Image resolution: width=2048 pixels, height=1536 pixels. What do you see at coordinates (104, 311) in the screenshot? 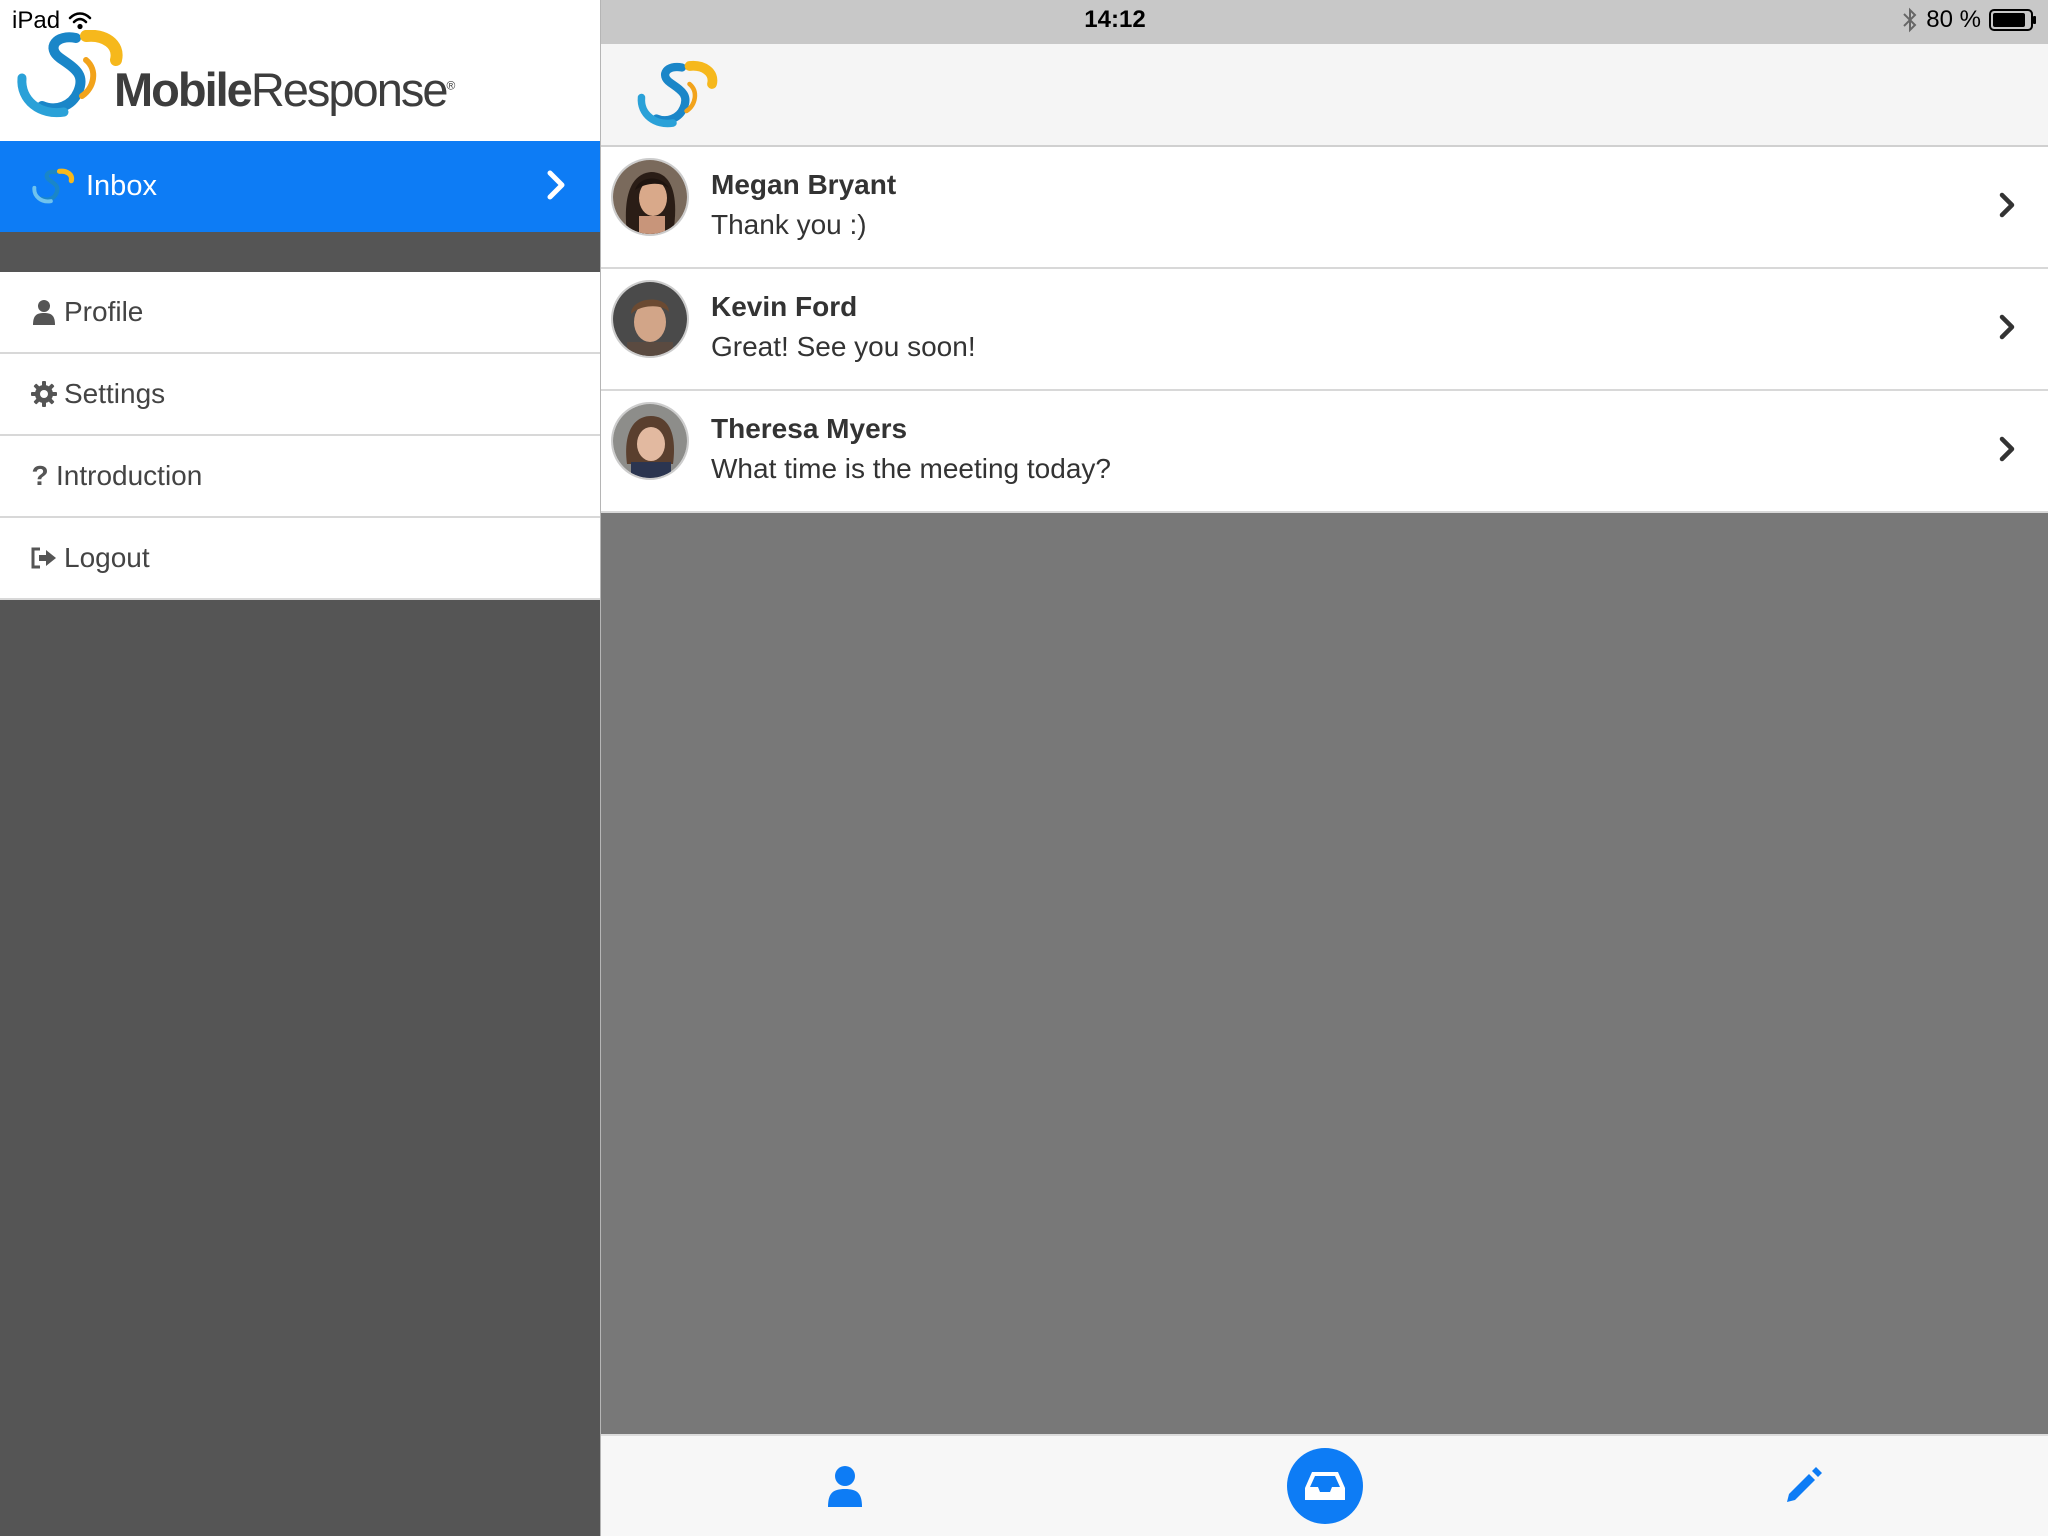
I see `sidebar-item-label: Profile` at bounding box center [104, 311].